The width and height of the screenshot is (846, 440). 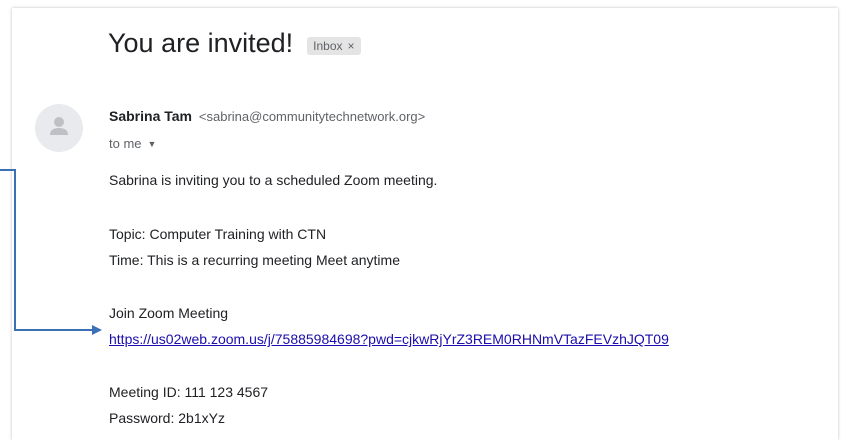 I want to click on recipient-line: to me ▼, so click(x=132, y=143).